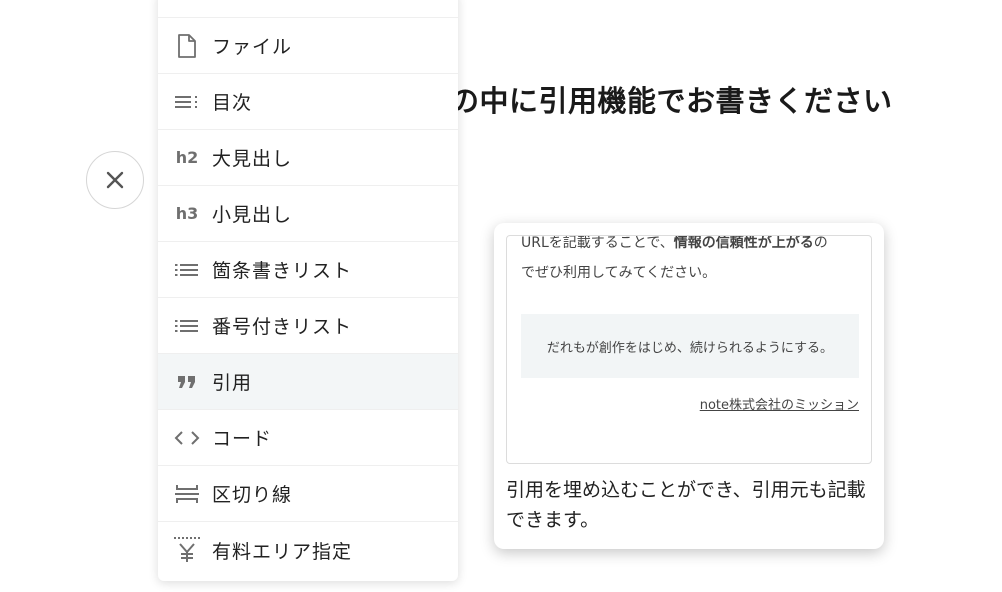 The image size is (1002, 592). I want to click on page-heading: の中に引用機能でお書きください, so click(671, 101).